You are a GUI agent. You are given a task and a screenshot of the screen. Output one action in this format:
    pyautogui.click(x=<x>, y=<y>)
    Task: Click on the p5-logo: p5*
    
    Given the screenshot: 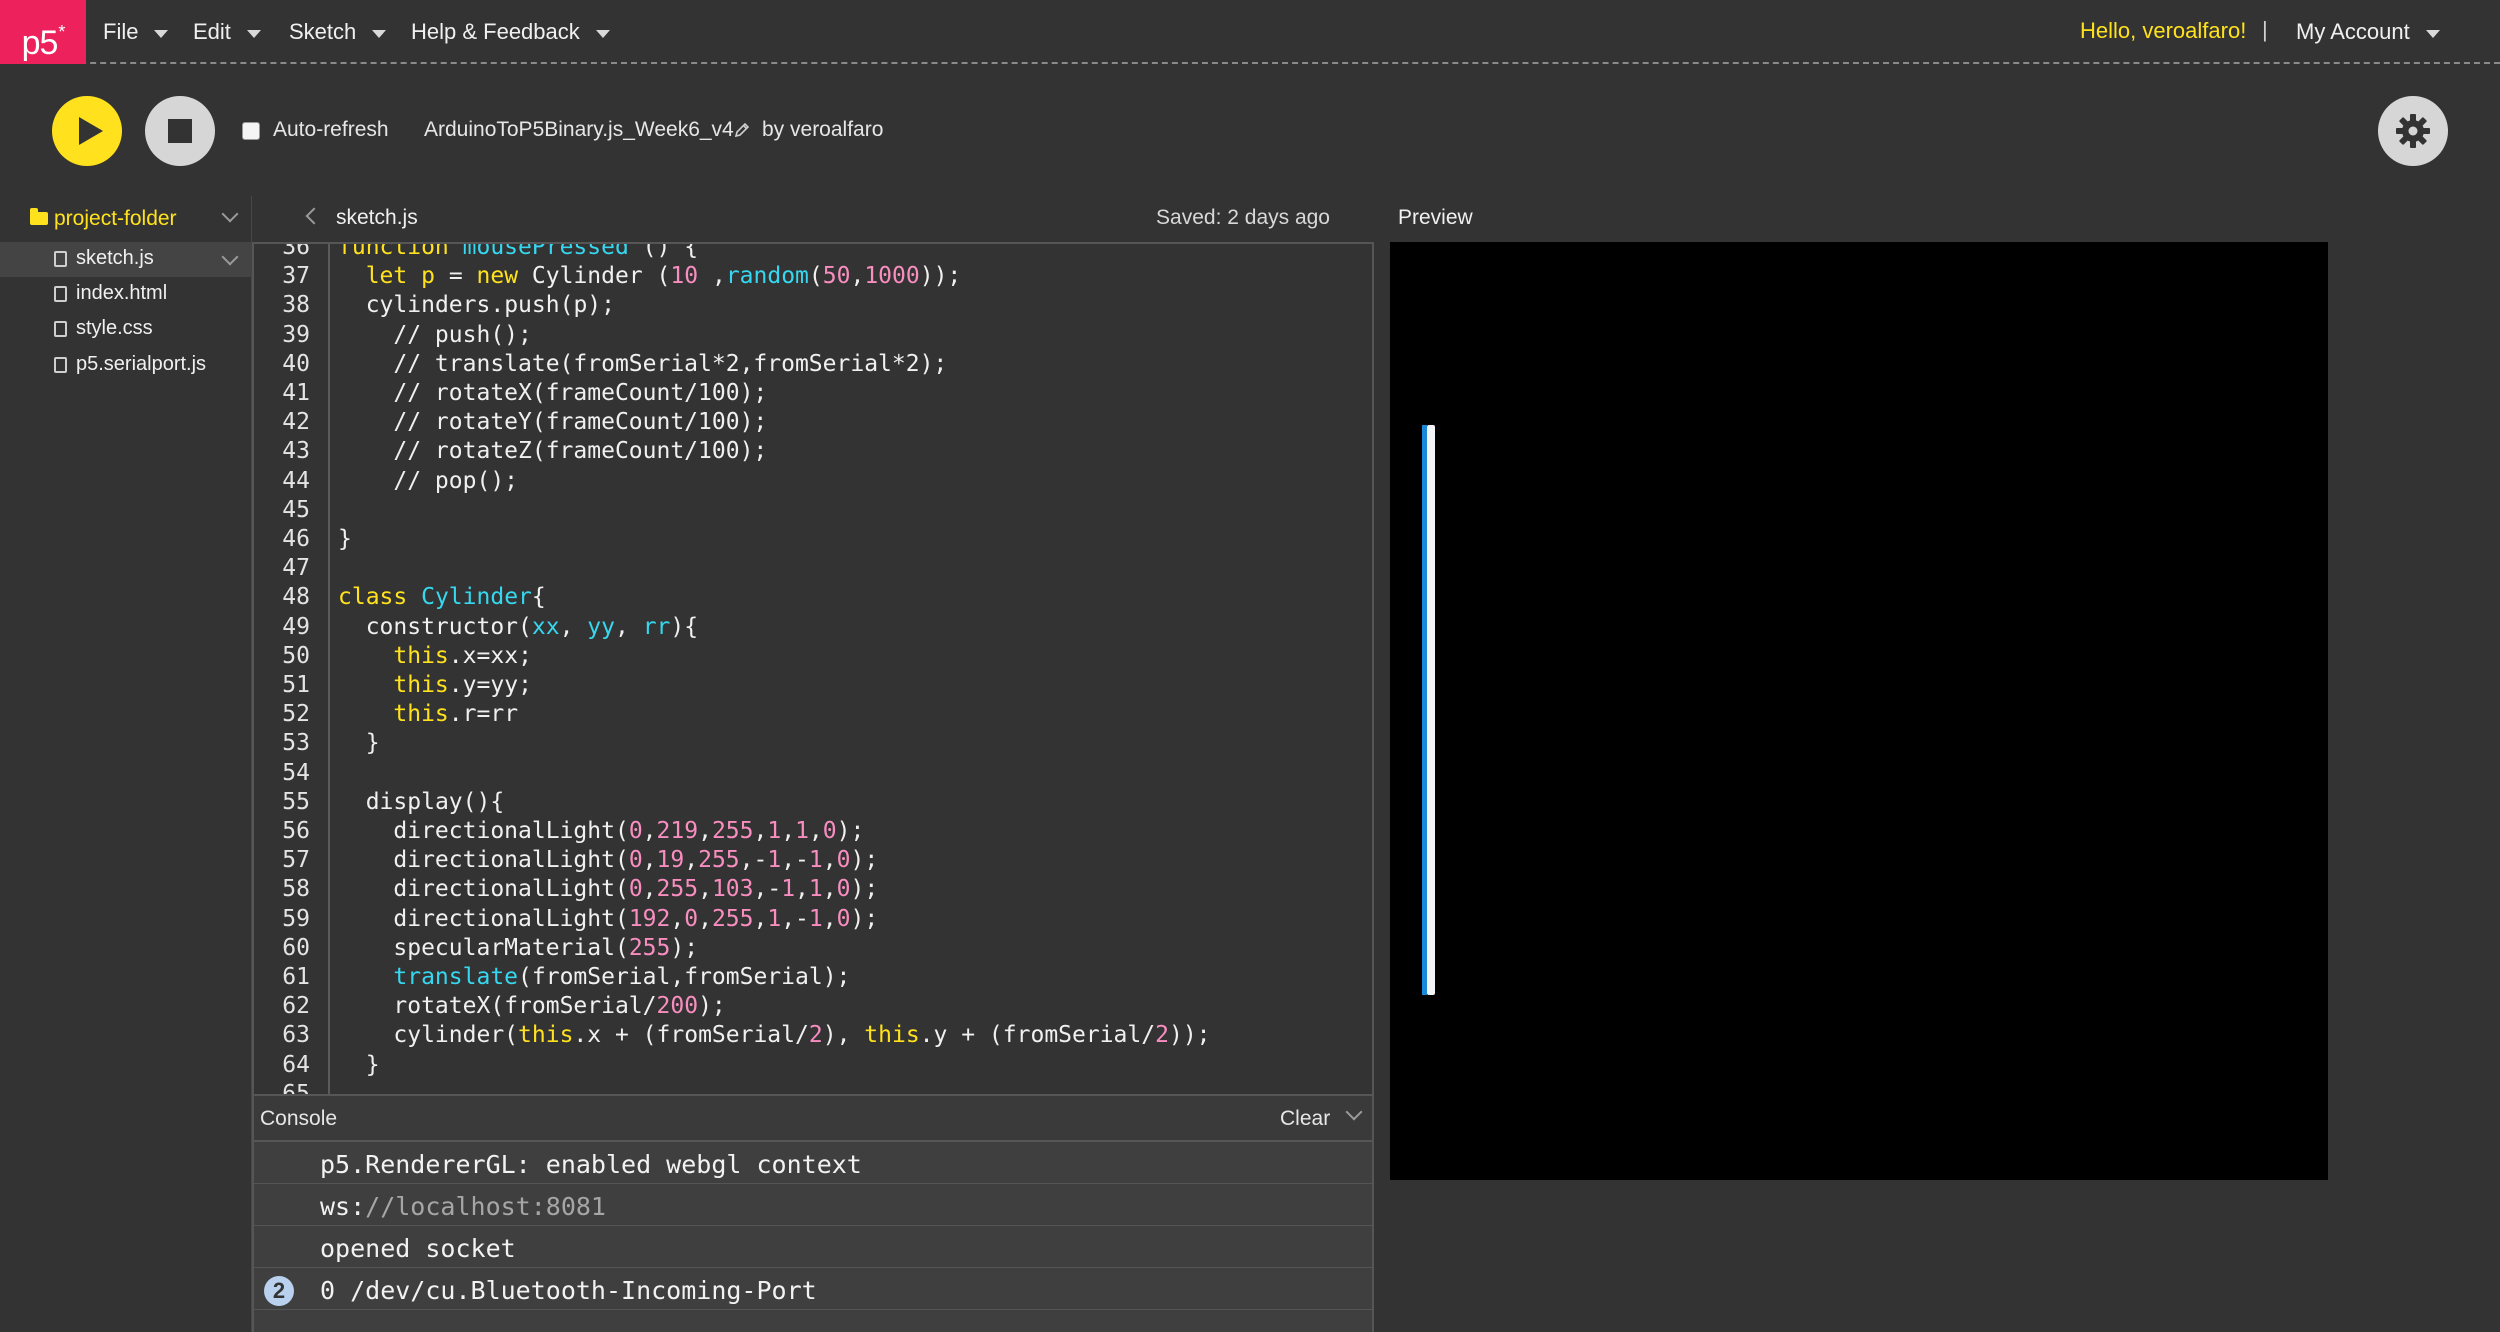 What is the action you would take?
    pyautogui.click(x=43, y=32)
    